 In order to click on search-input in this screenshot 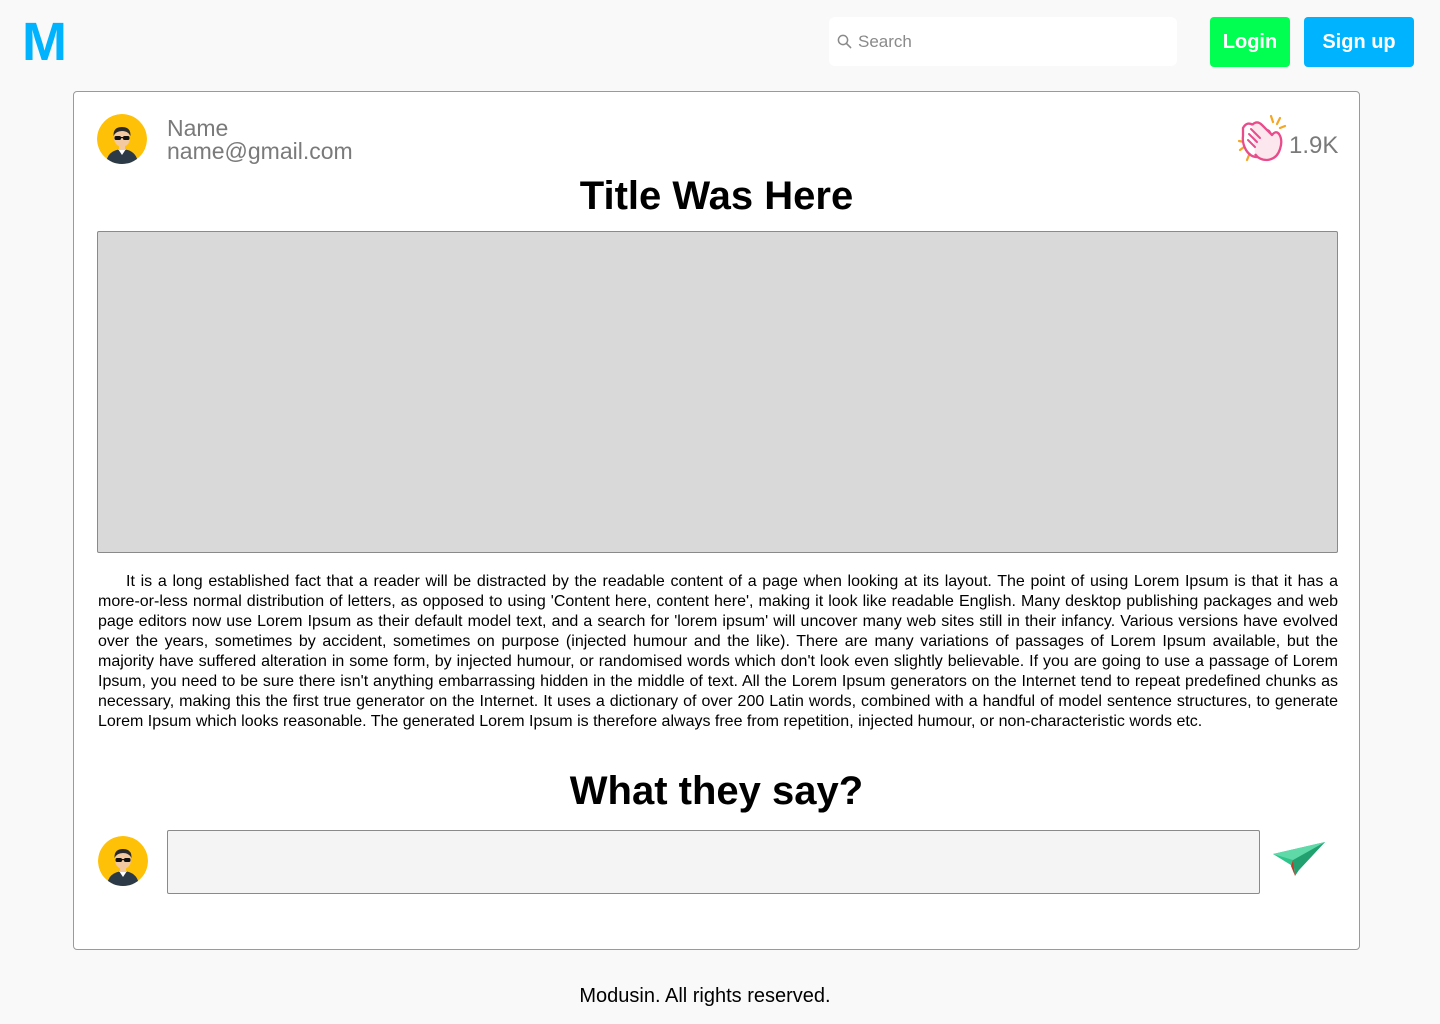, I will do `click(1008, 41)`.